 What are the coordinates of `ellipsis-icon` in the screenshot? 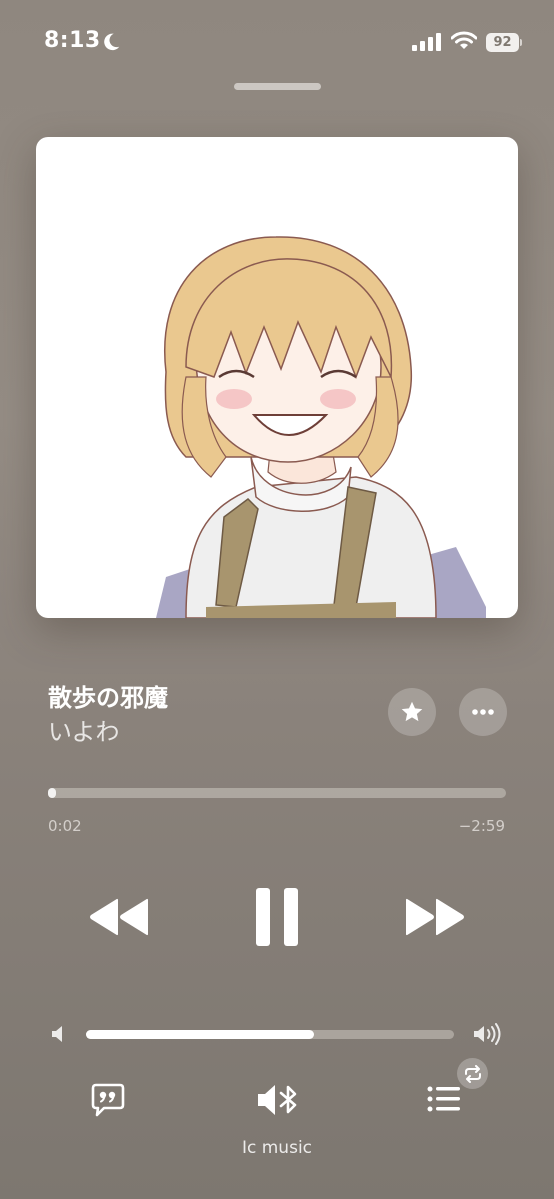 It's located at (483, 712).